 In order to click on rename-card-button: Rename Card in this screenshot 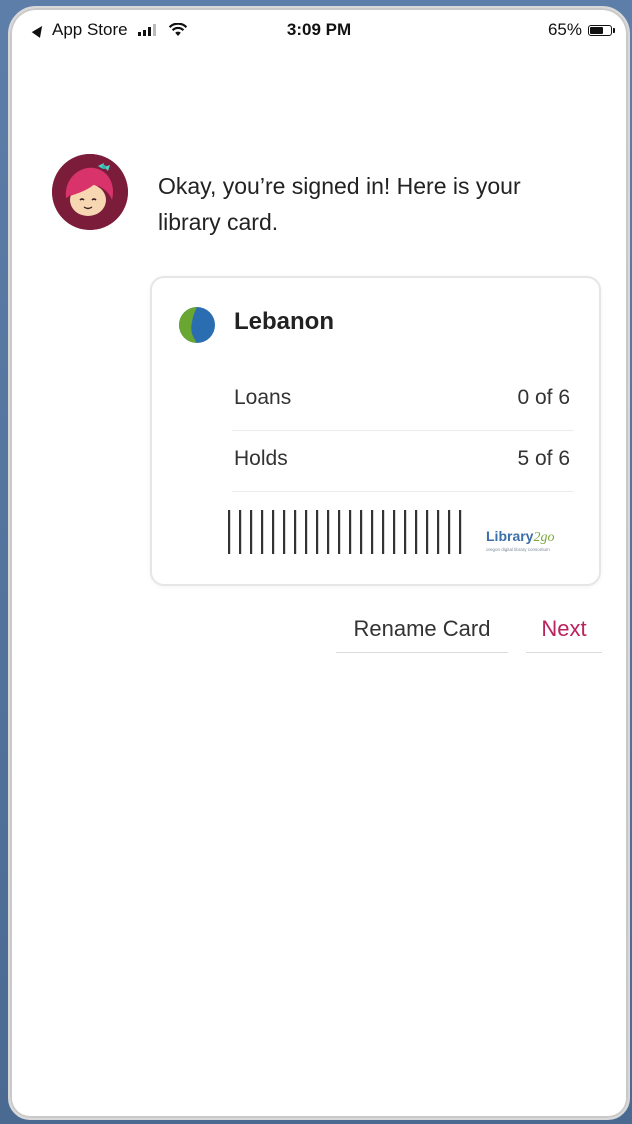, I will do `click(422, 630)`.